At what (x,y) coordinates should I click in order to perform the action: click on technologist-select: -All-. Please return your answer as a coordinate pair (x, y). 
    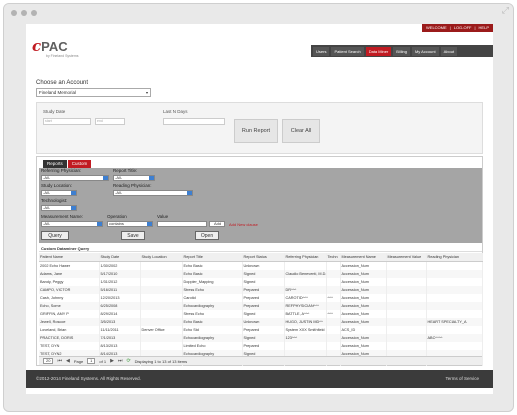
    Looking at the image, I should click on (59, 208).